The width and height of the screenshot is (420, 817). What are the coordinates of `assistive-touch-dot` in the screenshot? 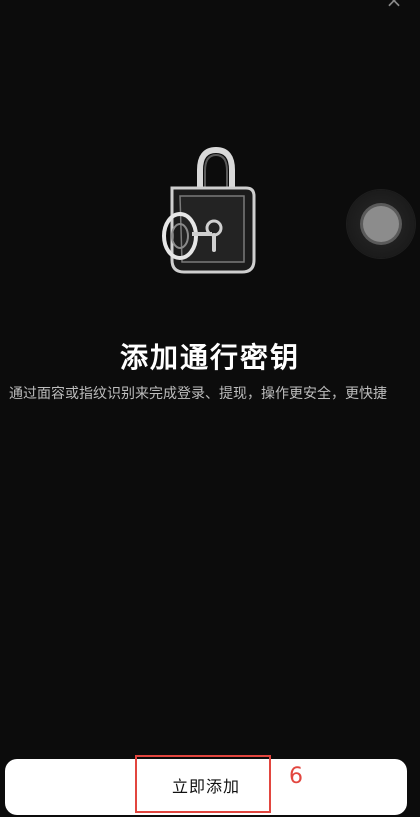 It's located at (381, 224).